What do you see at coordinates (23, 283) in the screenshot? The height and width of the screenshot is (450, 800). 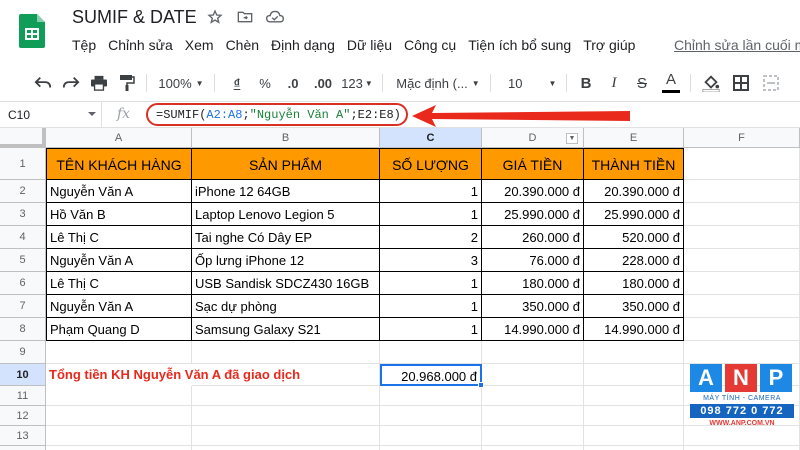 I see `row-header-6: 6` at bounding box center [23, 283].